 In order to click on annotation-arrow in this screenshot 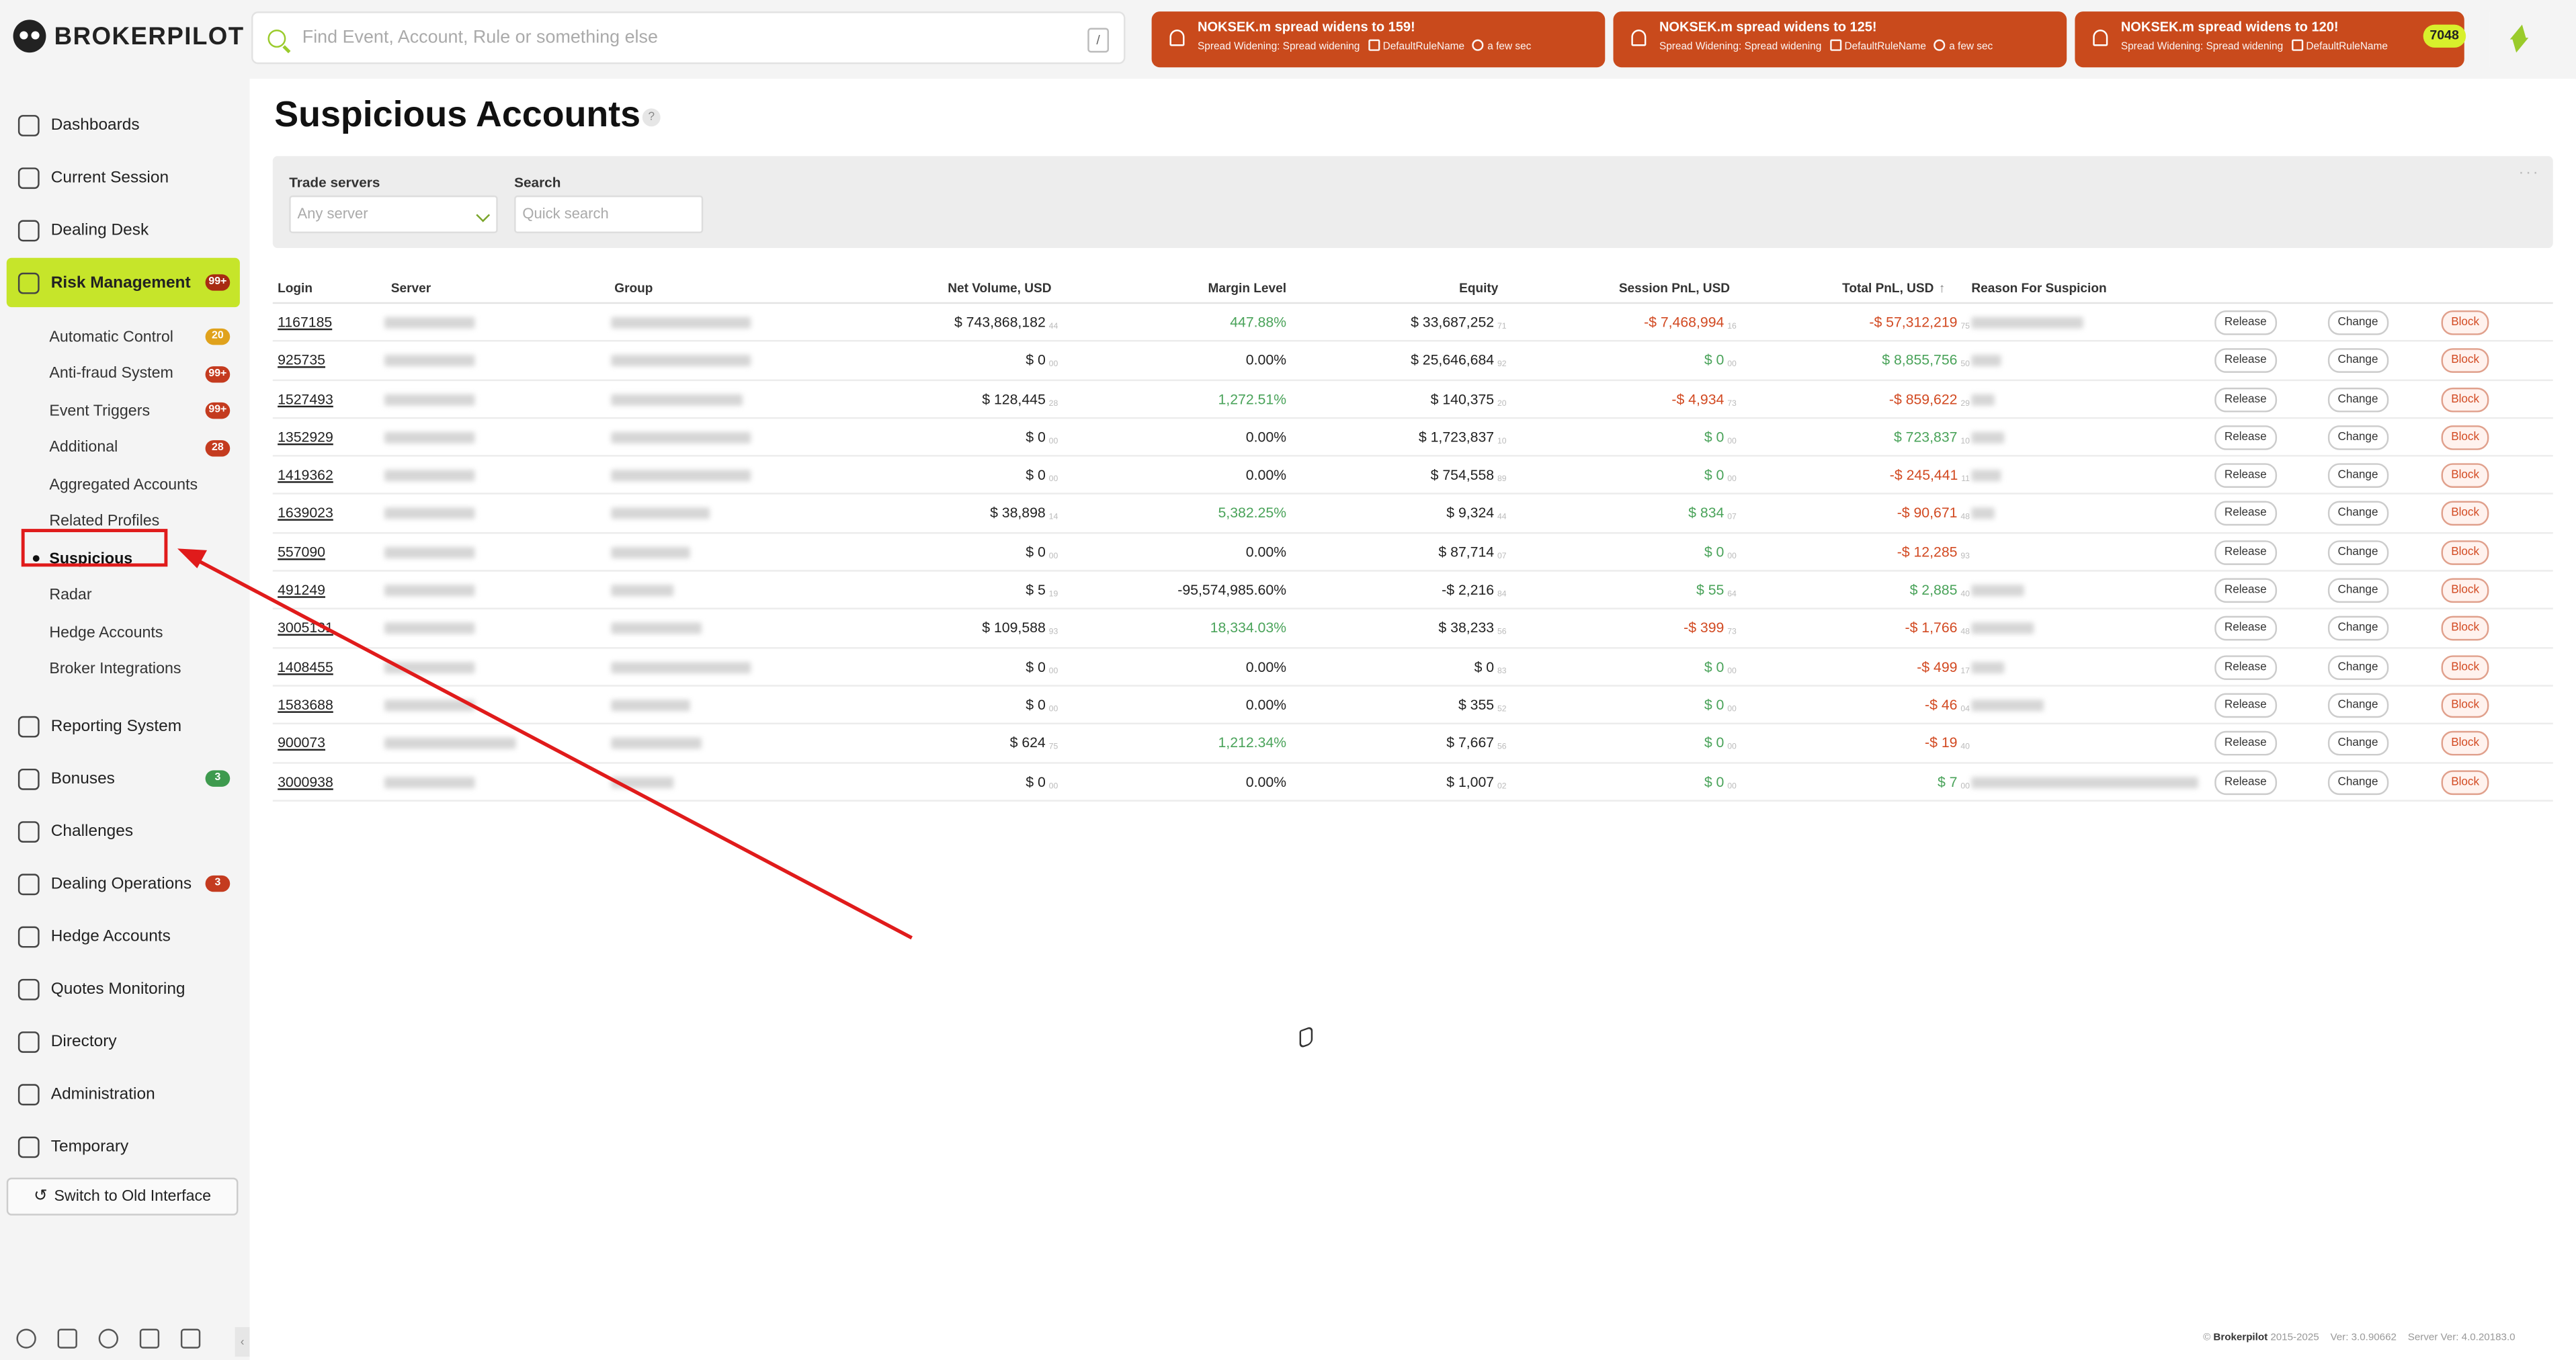, I will do `click(545, 744)`.